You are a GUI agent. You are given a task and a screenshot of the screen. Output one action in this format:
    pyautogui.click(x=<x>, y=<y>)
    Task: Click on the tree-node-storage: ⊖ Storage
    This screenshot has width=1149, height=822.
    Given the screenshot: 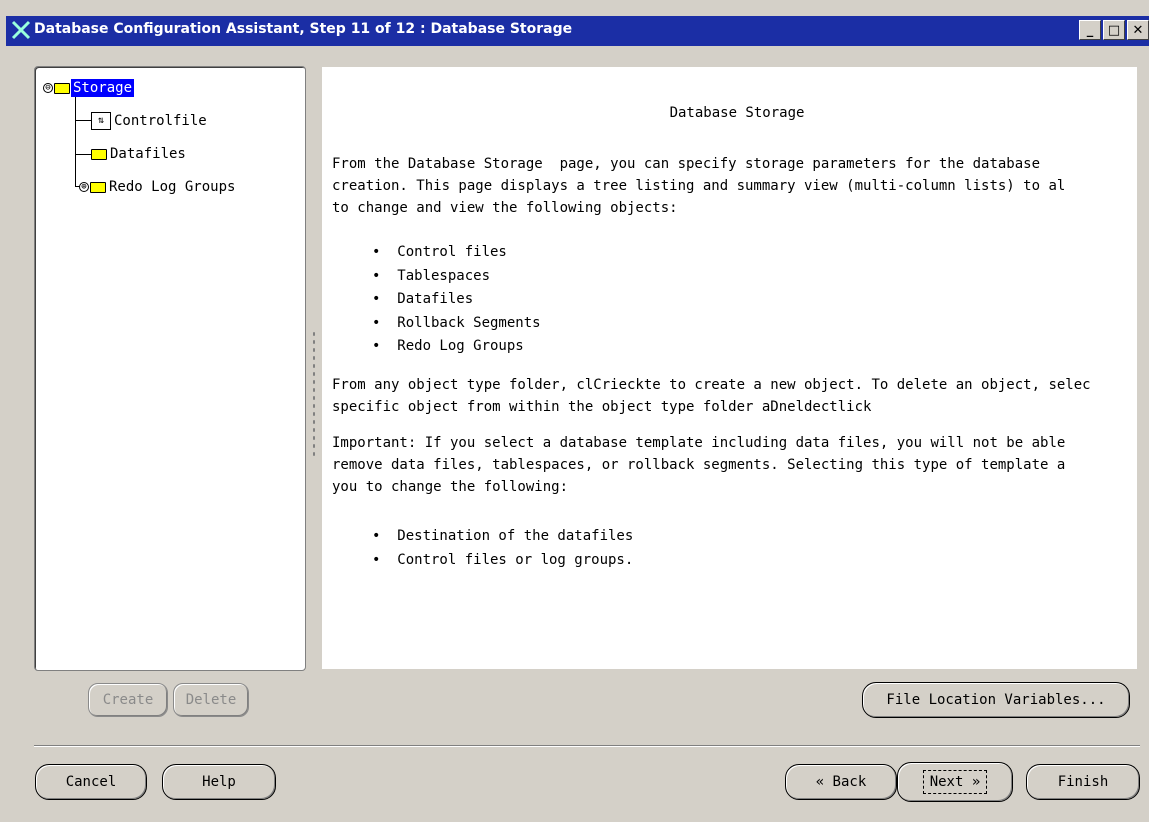 What is the action you would take?
    pyautogui.click(x=89, y=88)
    